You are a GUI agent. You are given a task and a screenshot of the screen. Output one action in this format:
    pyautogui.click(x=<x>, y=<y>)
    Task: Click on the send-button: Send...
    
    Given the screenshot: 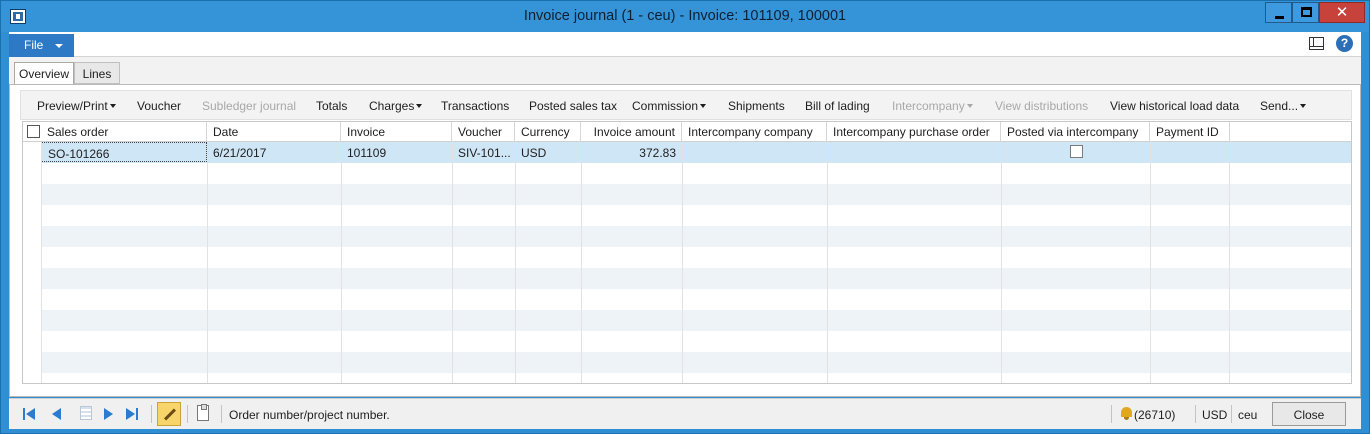 What is the action you would take?
    pyautogui.click(x=1283, y=106)
    